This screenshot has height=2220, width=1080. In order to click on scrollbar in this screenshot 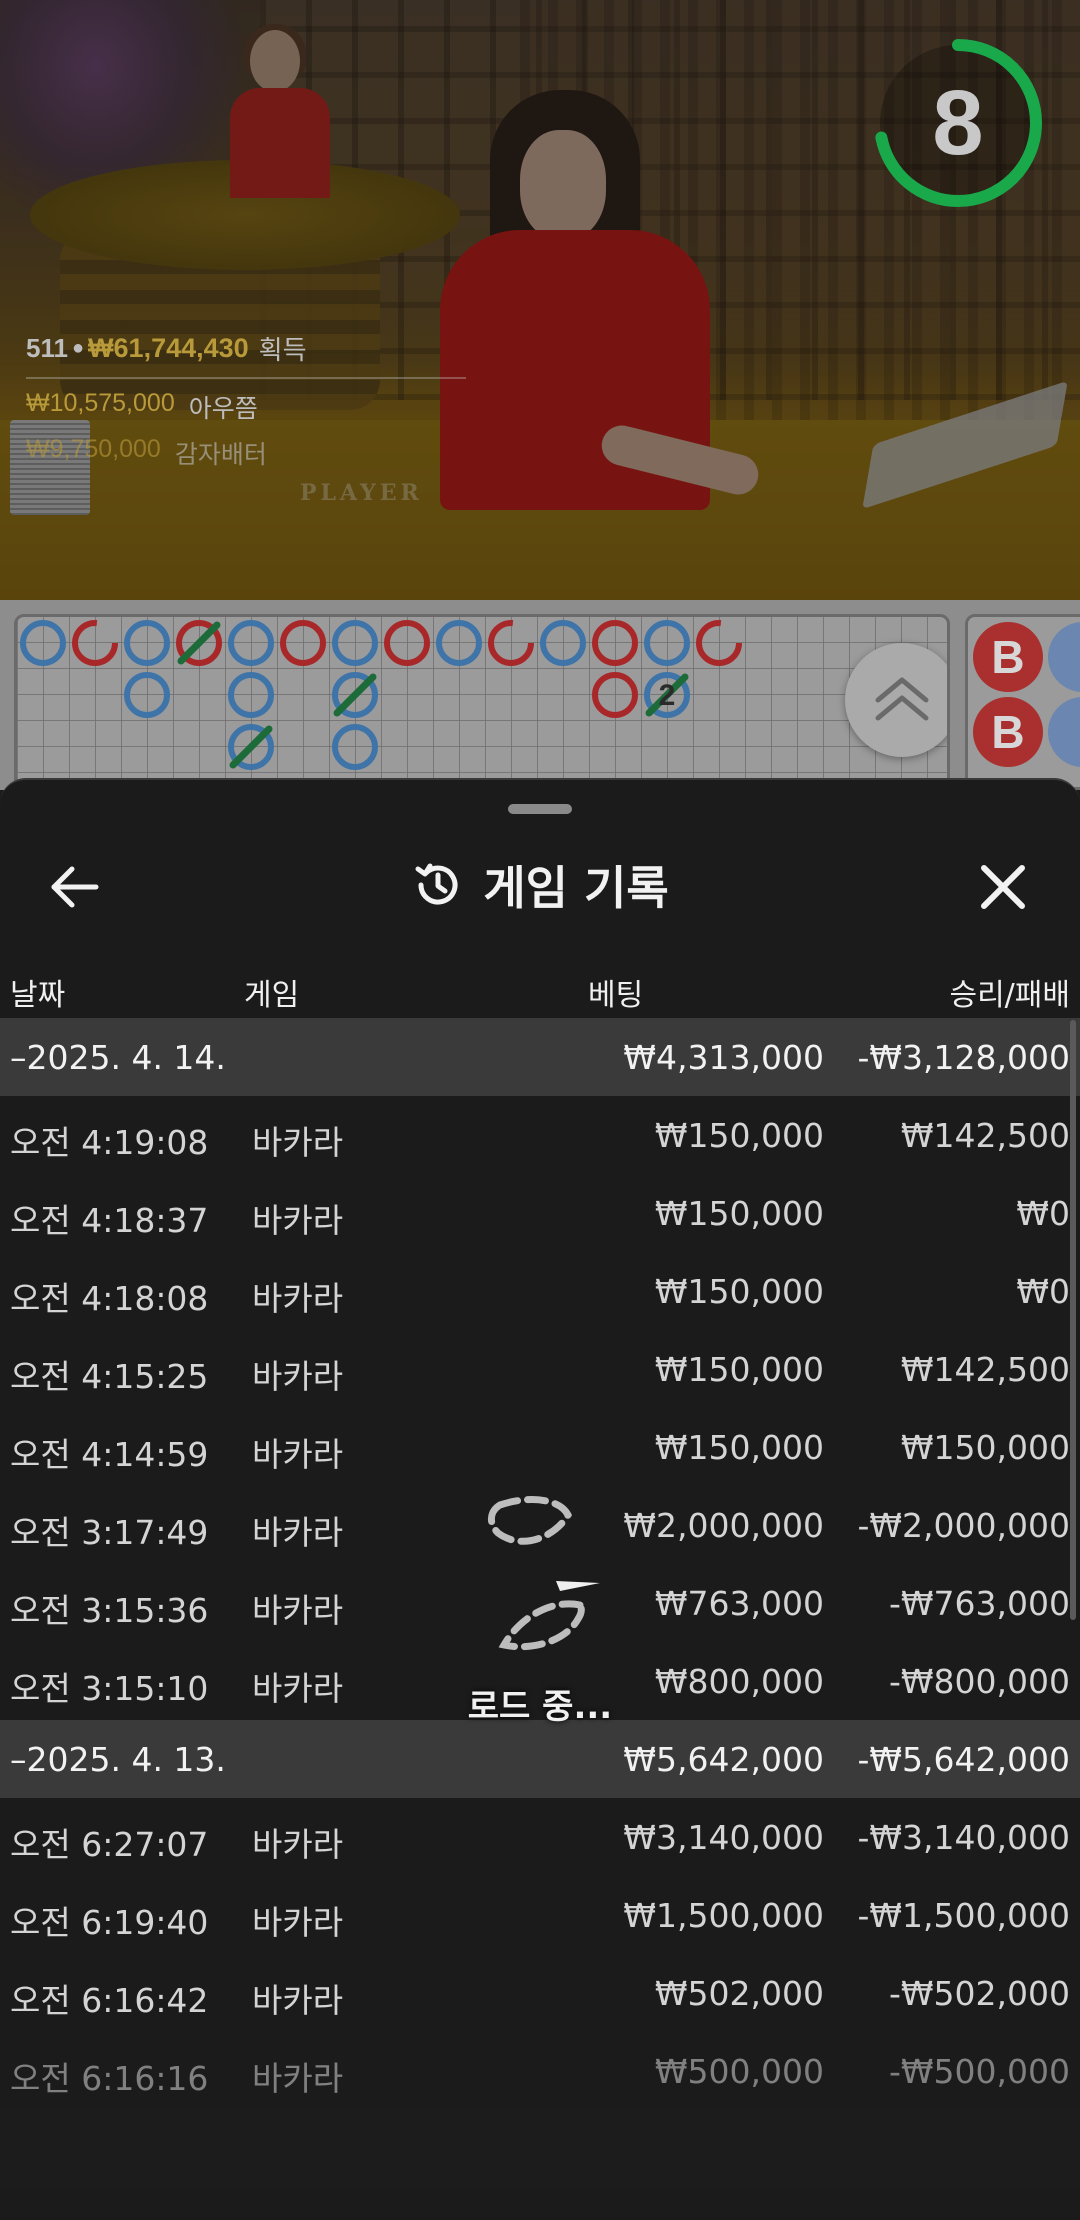, I will do `click(1073, 1320)`.